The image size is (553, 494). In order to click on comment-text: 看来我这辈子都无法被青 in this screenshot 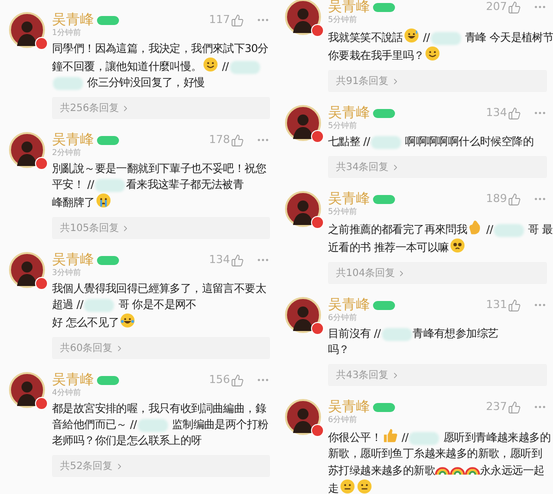, I will do `click(185, 184)`.